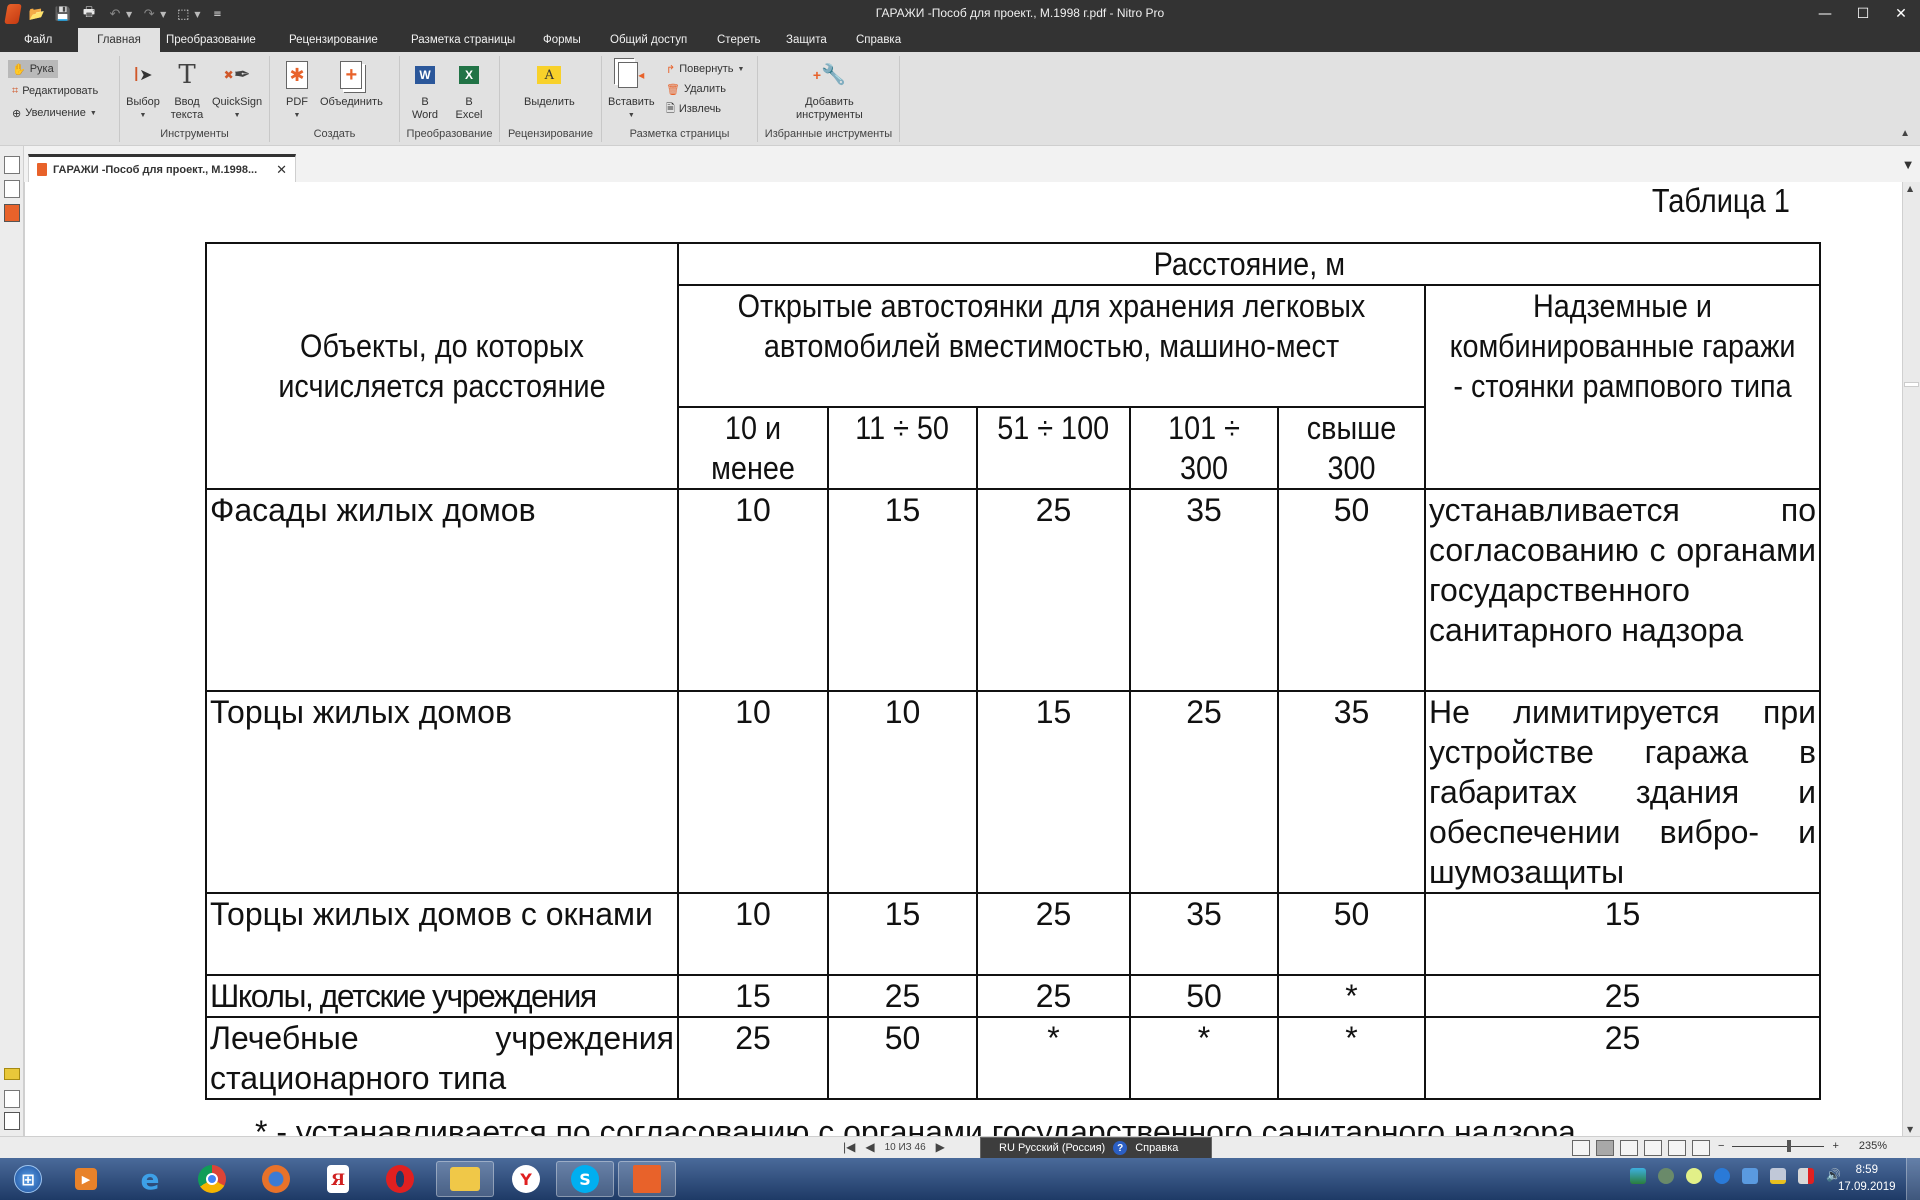 The image size is (1920, 1200). I want to click on tab-review: Рецензирование, so click(333, 40).